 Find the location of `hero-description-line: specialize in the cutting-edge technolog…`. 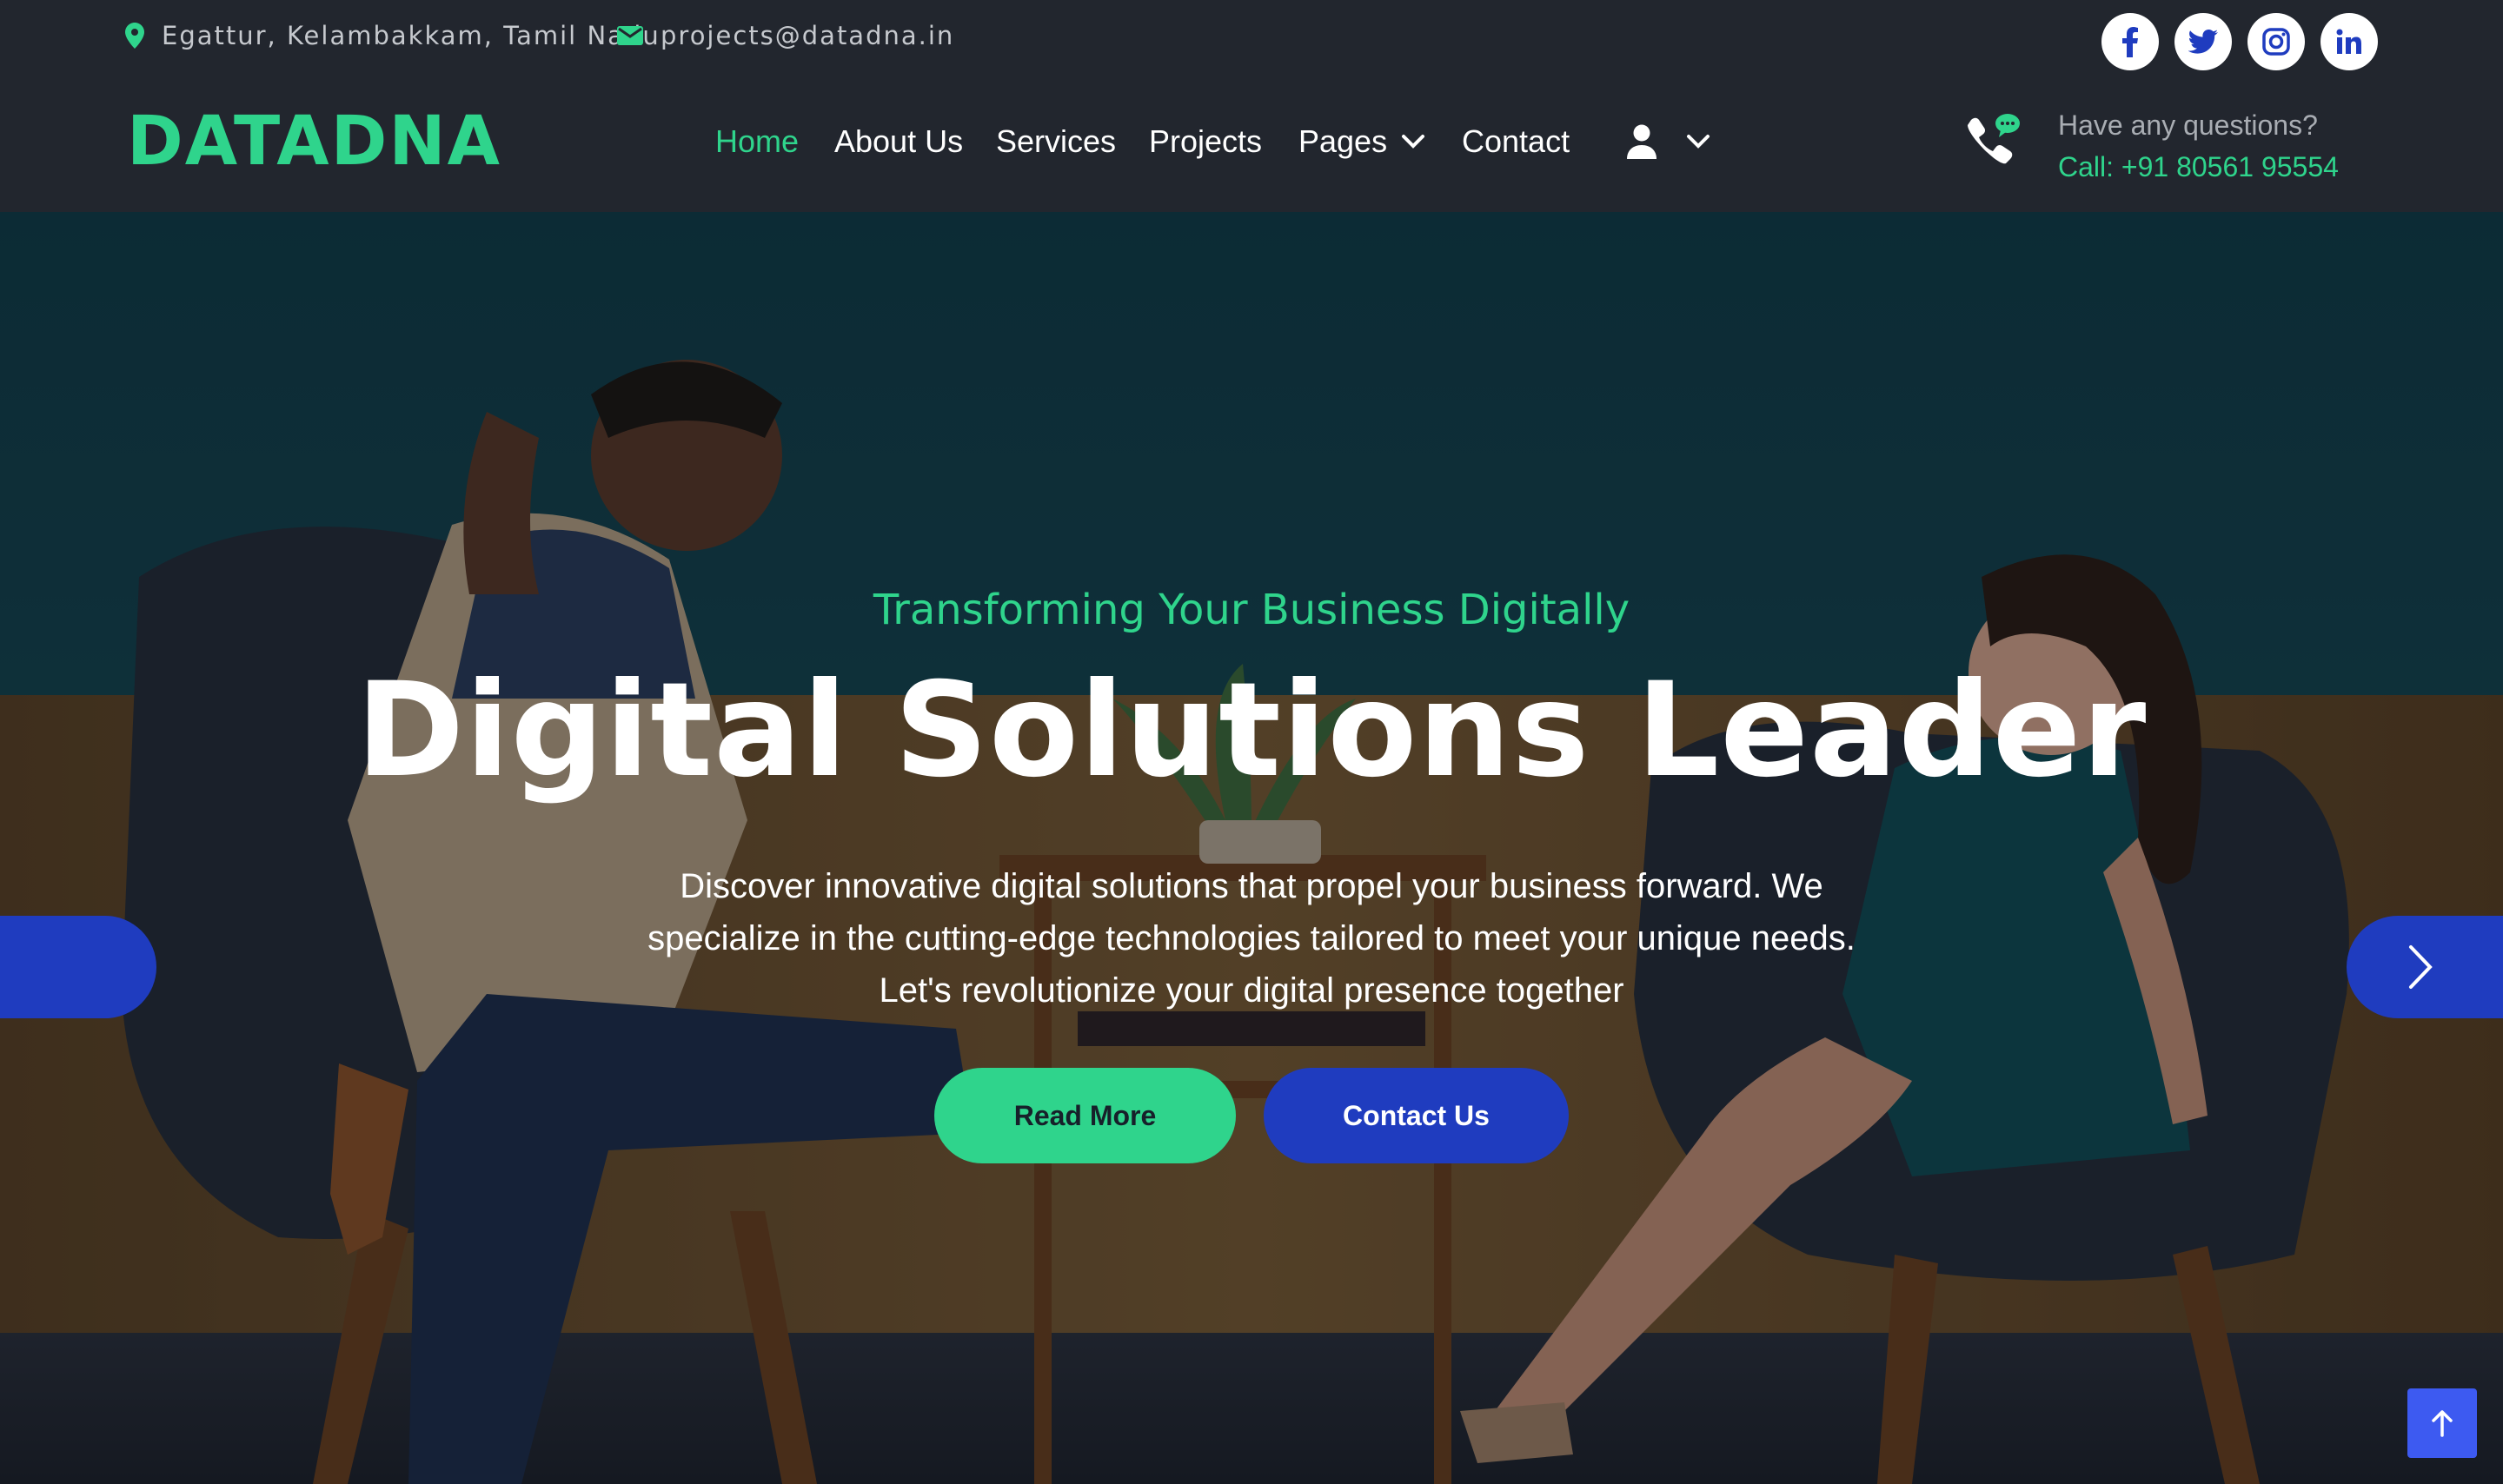

hero-description-line: specialize in the cutting-edge technolog… is located at coordinates (1251, 938).